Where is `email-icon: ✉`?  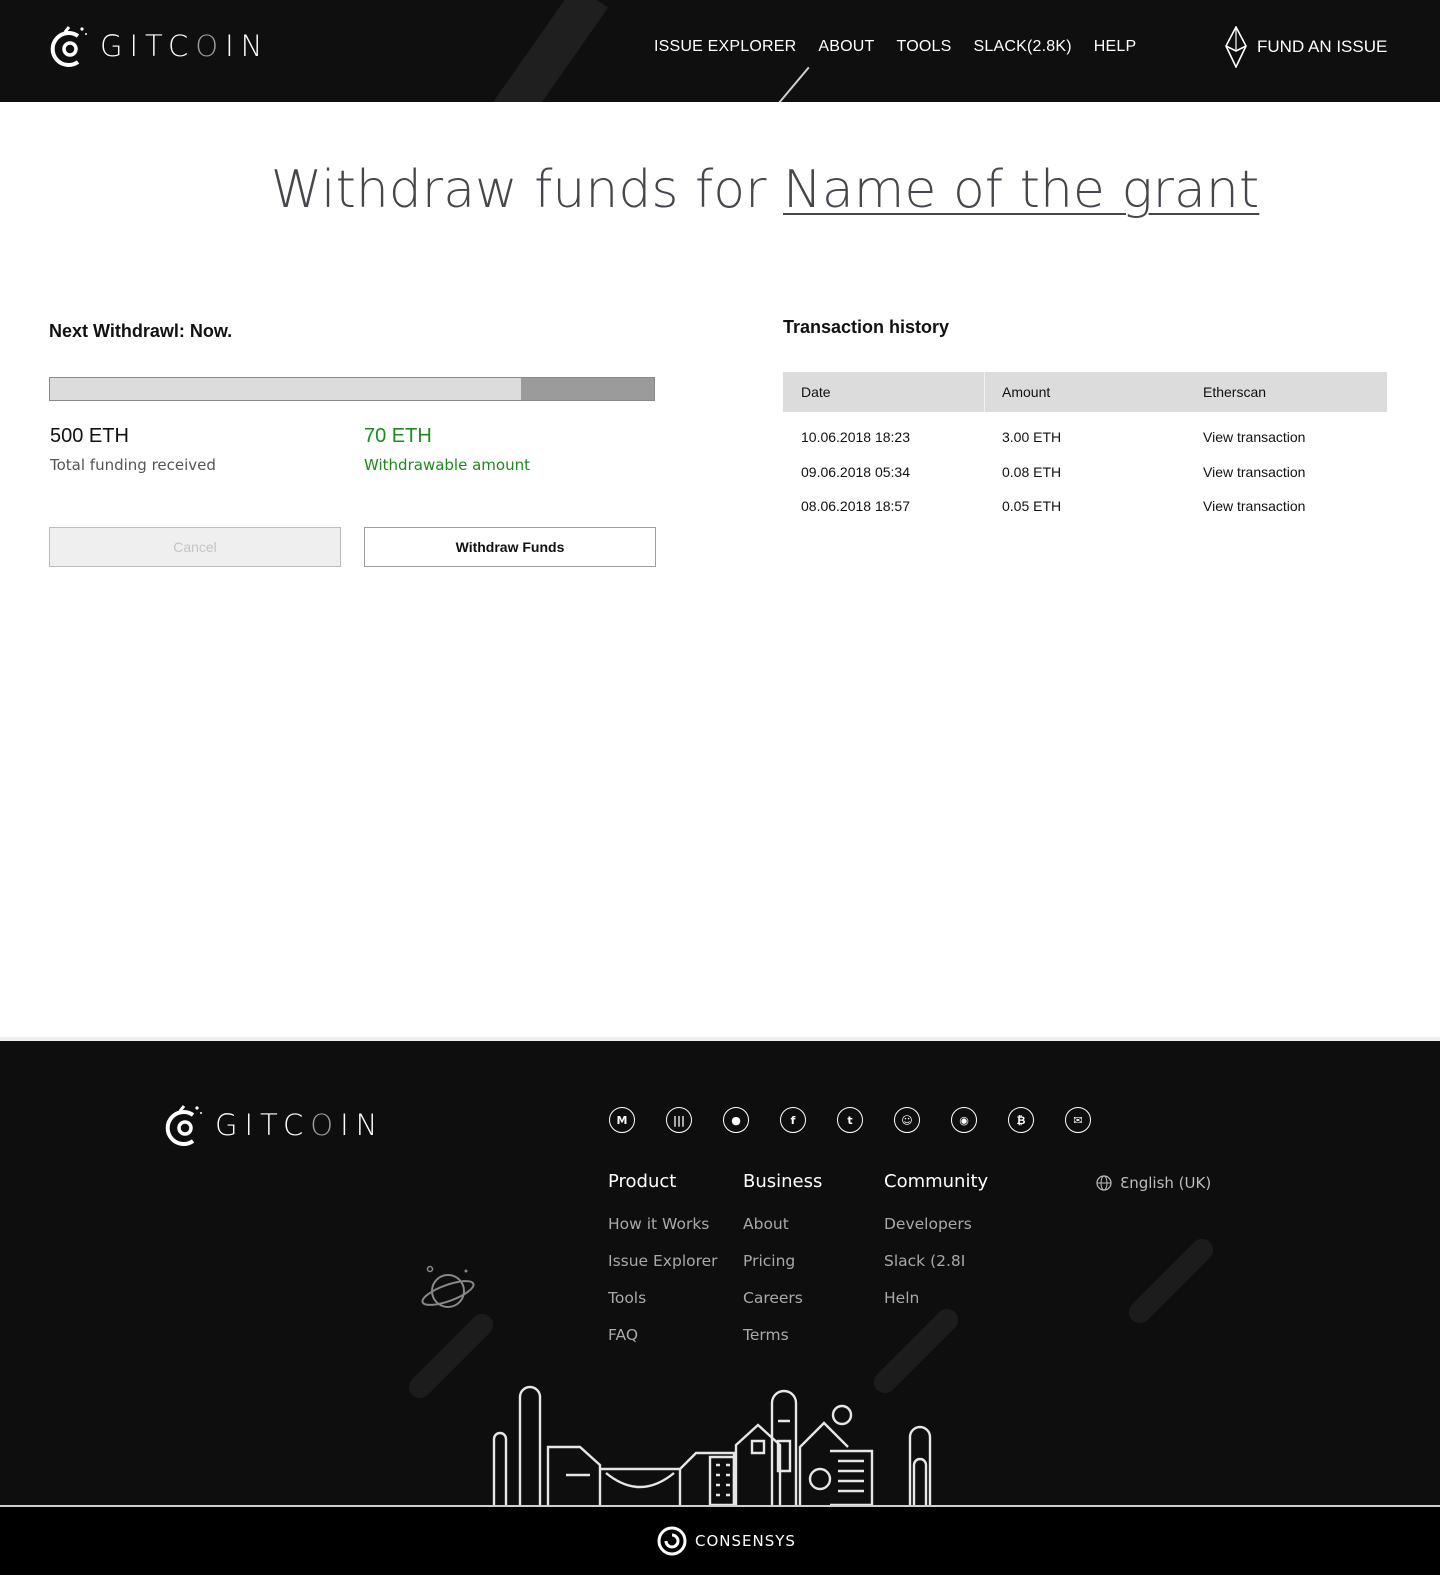
email-icon: ✉ is located at coordinates (1078, 1120).